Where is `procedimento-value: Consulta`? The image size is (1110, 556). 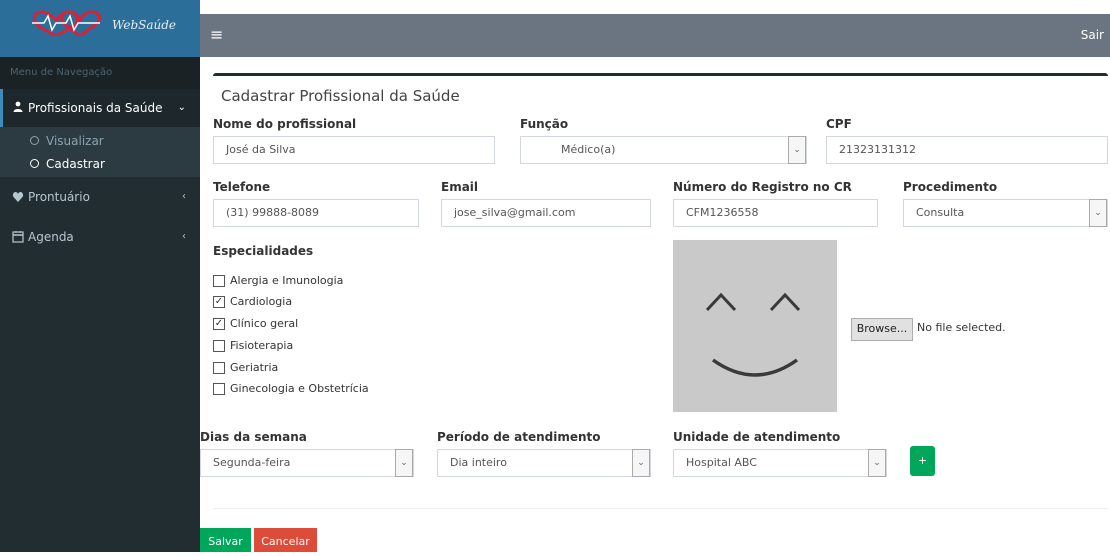 procedimento-value: Consulta is located at coordinates (940, 212).